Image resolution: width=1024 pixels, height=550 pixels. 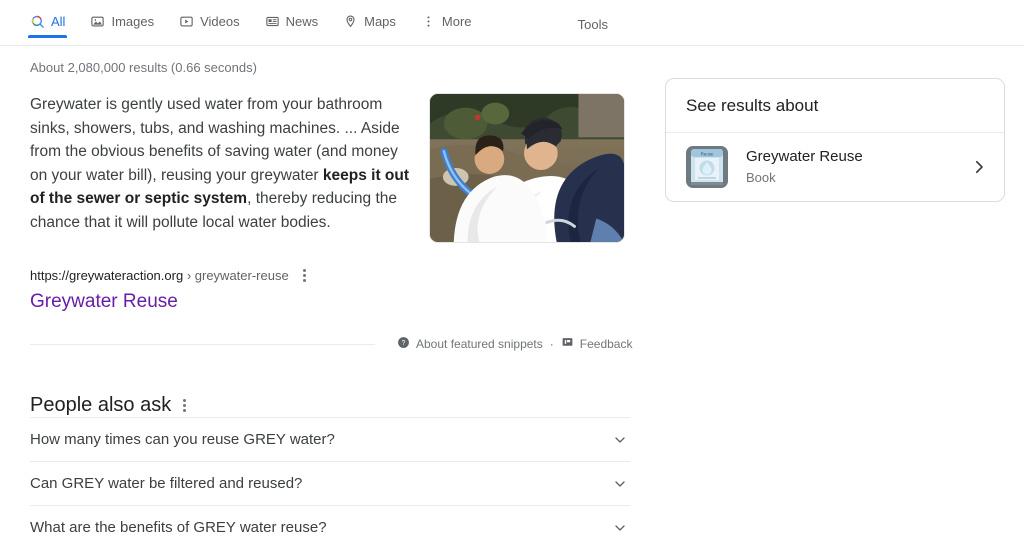 I want to click on nav-tab-news: News, so click(x=292, y=26).